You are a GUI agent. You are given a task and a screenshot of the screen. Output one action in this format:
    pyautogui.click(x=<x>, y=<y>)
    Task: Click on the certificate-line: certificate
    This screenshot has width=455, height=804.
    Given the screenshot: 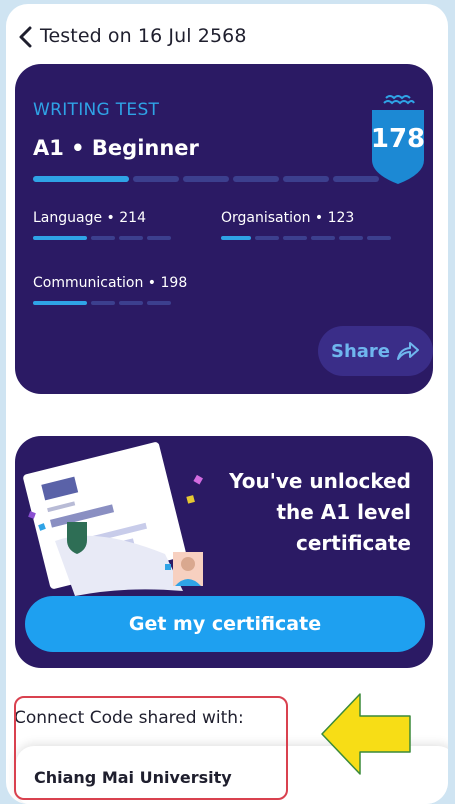 What is the action you would take?
    pyautogui.click(x=353, y=543)
    